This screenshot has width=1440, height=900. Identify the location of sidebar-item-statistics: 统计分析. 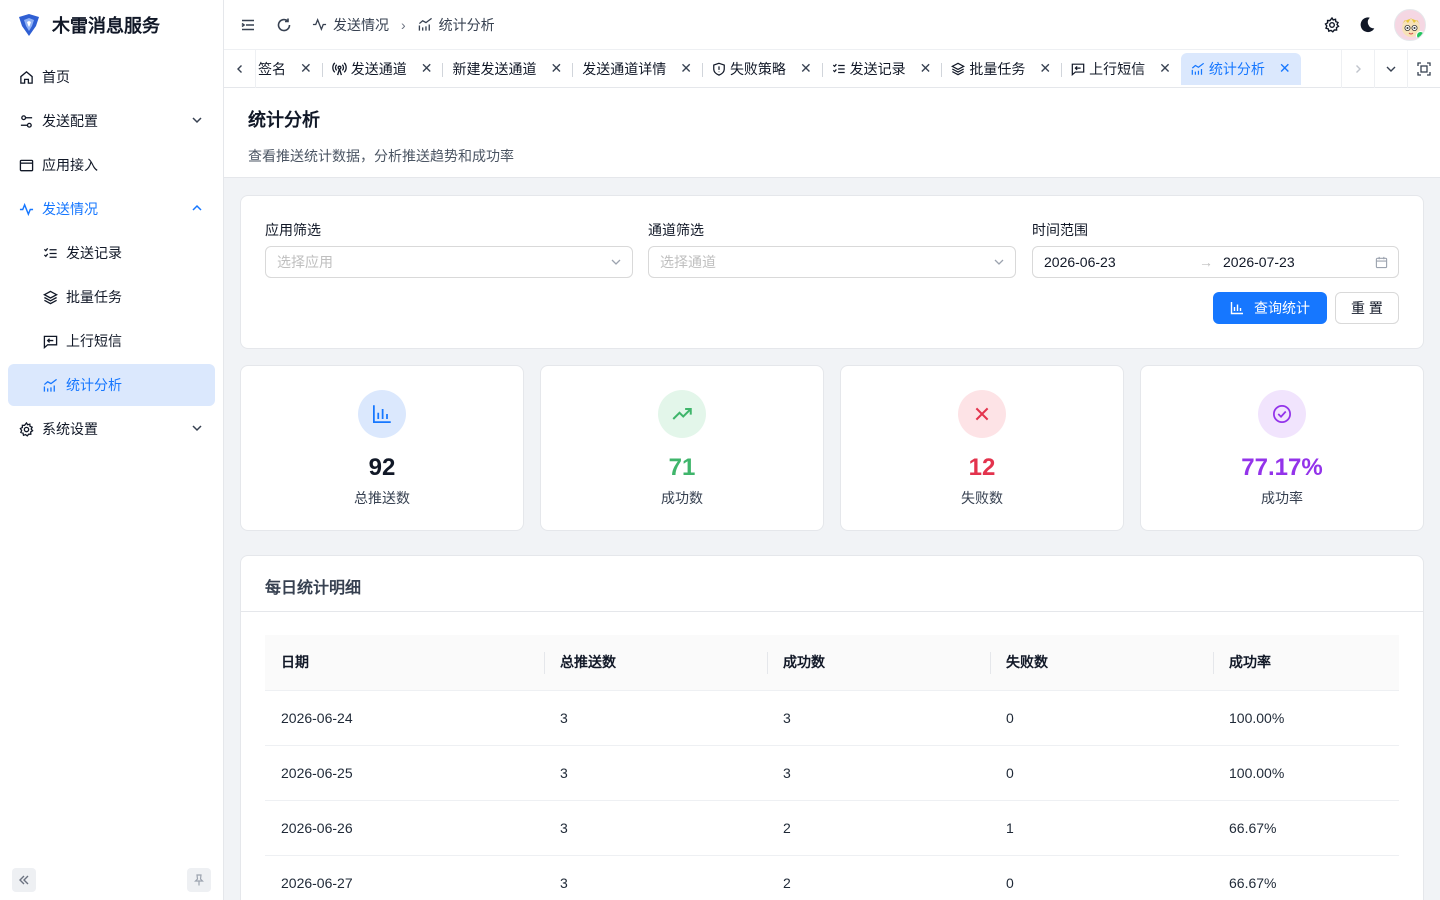
(111, 385).